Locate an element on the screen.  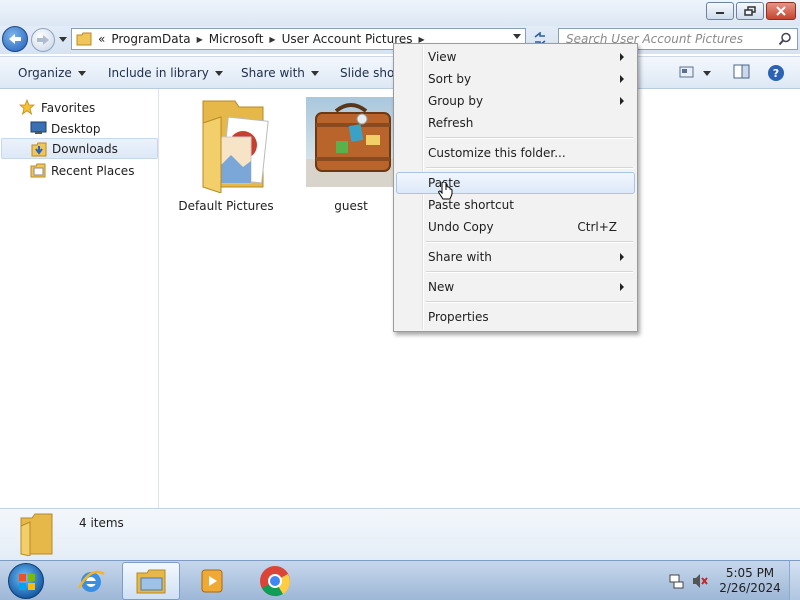
minimize-icon is located at coordinates (720, 13).